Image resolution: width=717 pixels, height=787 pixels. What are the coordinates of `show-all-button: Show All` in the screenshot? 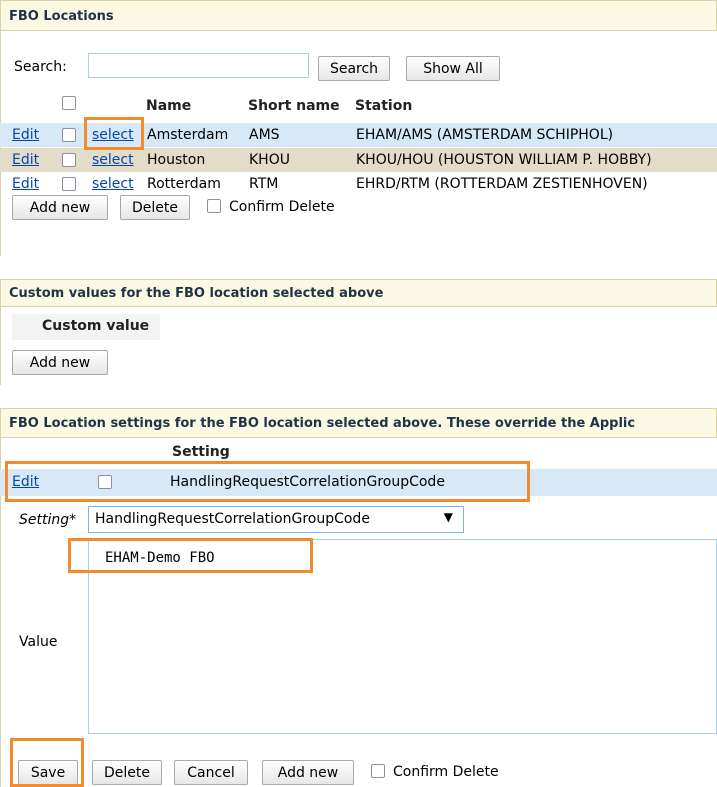 It's located at (453, 68).